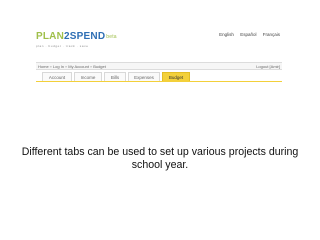 The width and height of the screenshot is (320, 240). What do you see at coordinates (43, 66) in the screenshot?
I see `breadcrumb-home: Home` at bounding box center [43, 66].